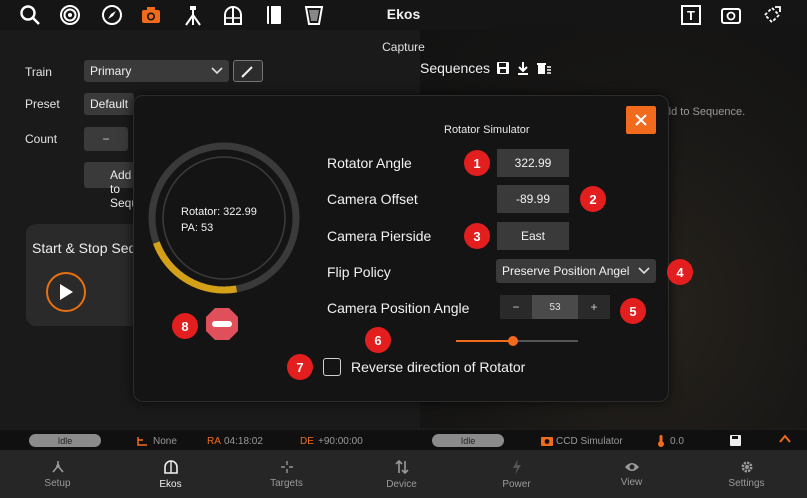  What do you see at coordinates (487, 130) in the screenshot?
I see `dialog-title: Rotator Simulator` at bounding box center [487, 130].